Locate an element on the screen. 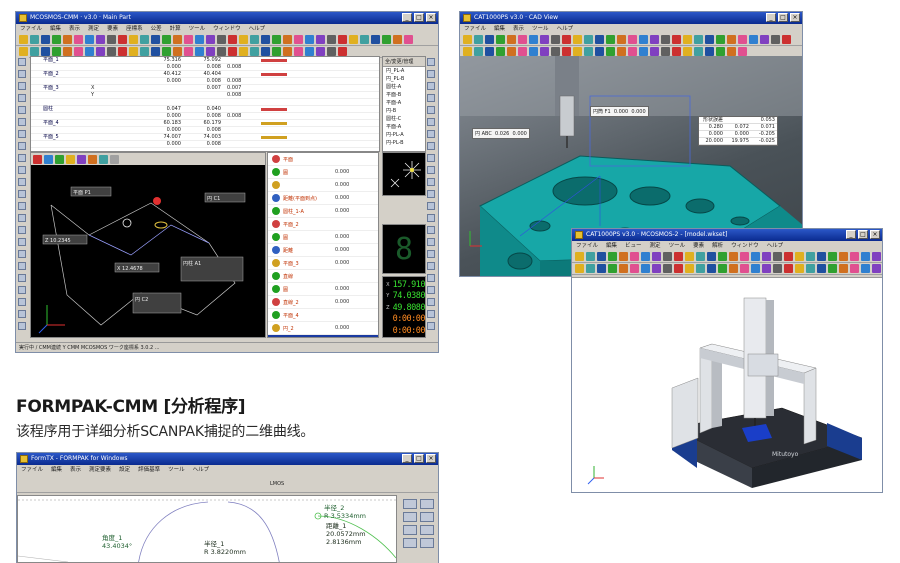  minimize-icon: _ is located at coordinates (851, 234).